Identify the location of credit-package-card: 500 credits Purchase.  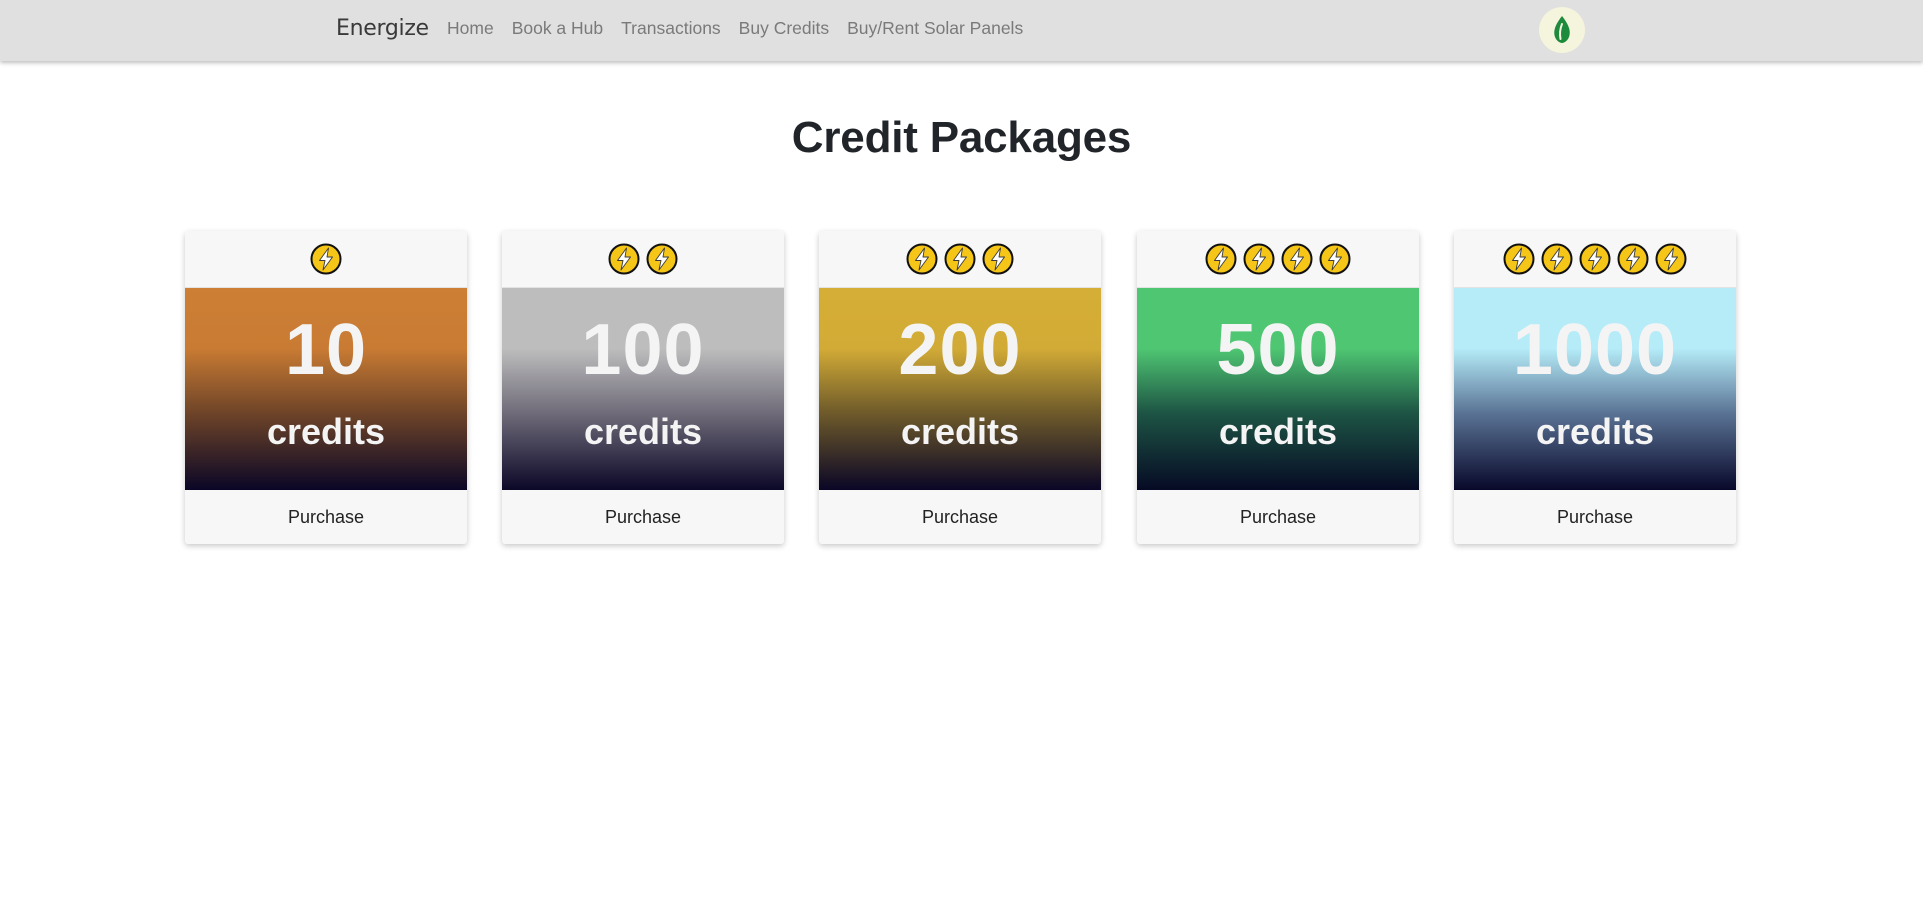
(1278, 387).